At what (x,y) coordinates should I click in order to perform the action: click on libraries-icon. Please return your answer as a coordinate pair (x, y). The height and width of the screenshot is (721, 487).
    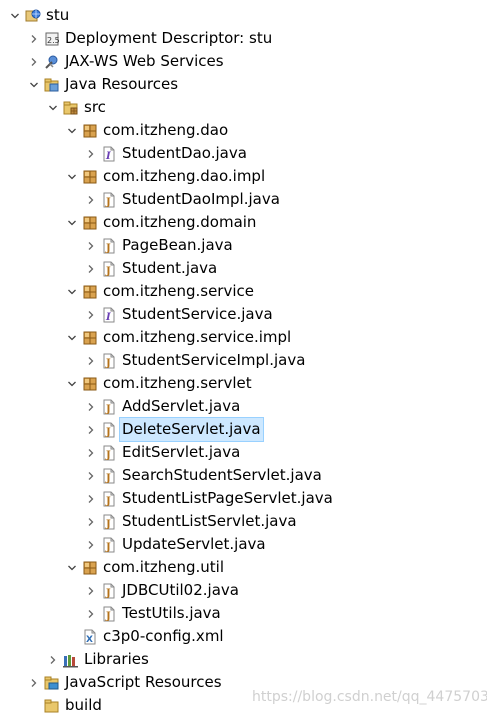
    Looking at the image, I should click on (71, 660).